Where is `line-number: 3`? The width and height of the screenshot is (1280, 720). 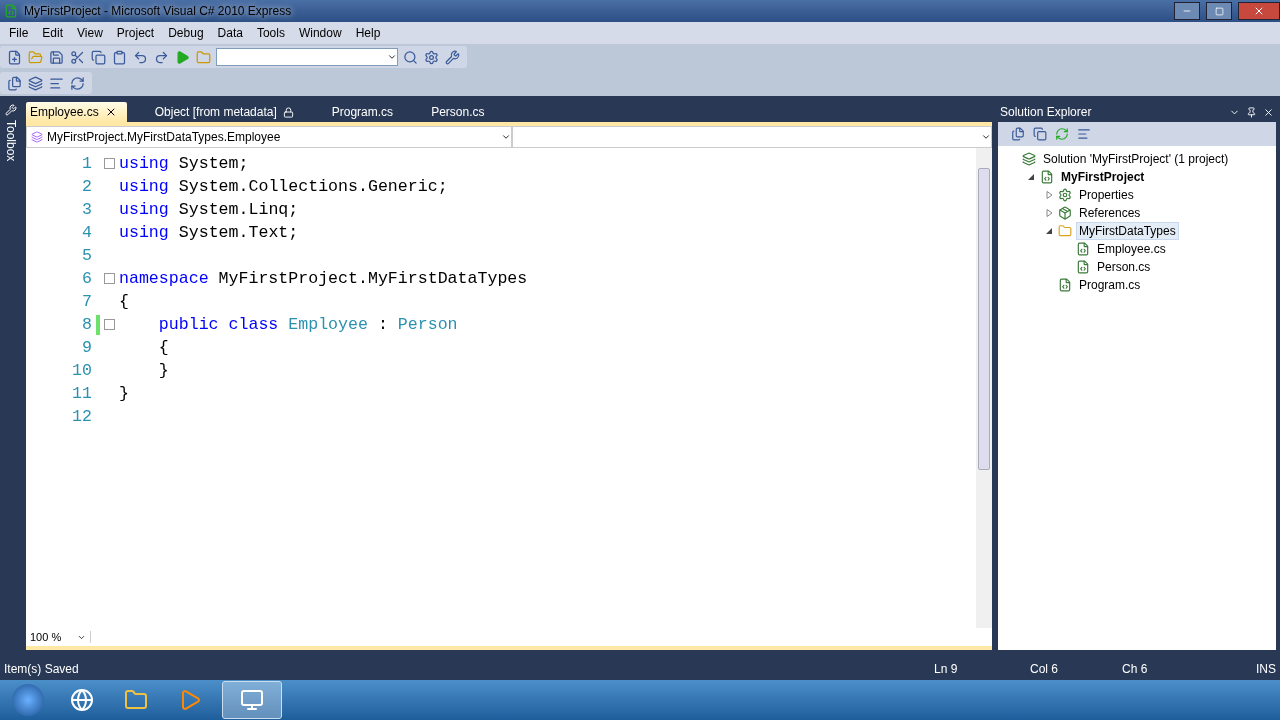
line-number: 3 is located at coordinates (86, 209).